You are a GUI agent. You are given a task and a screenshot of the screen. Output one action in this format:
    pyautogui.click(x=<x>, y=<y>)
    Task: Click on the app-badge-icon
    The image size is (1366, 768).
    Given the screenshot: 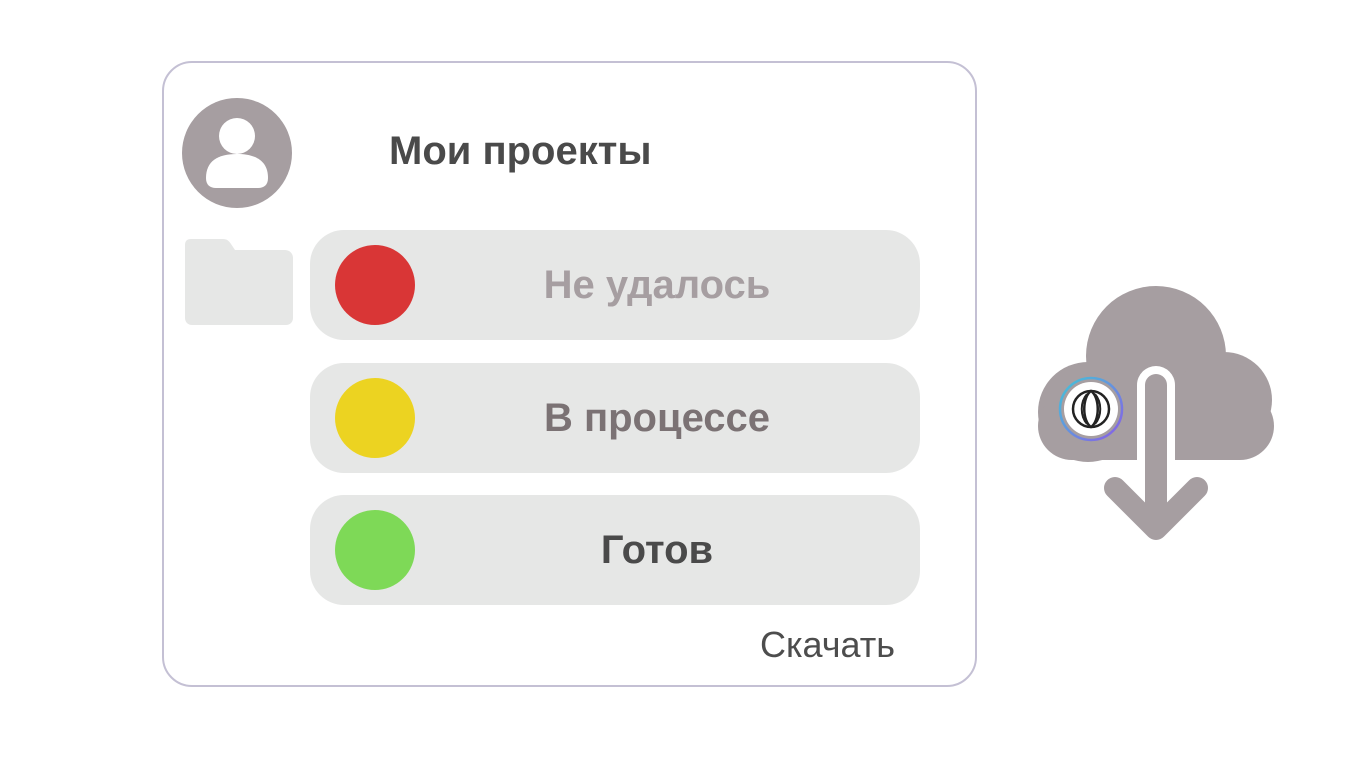 What is the action you would take?
    pyautogui.click(x=1091, y=409)
    